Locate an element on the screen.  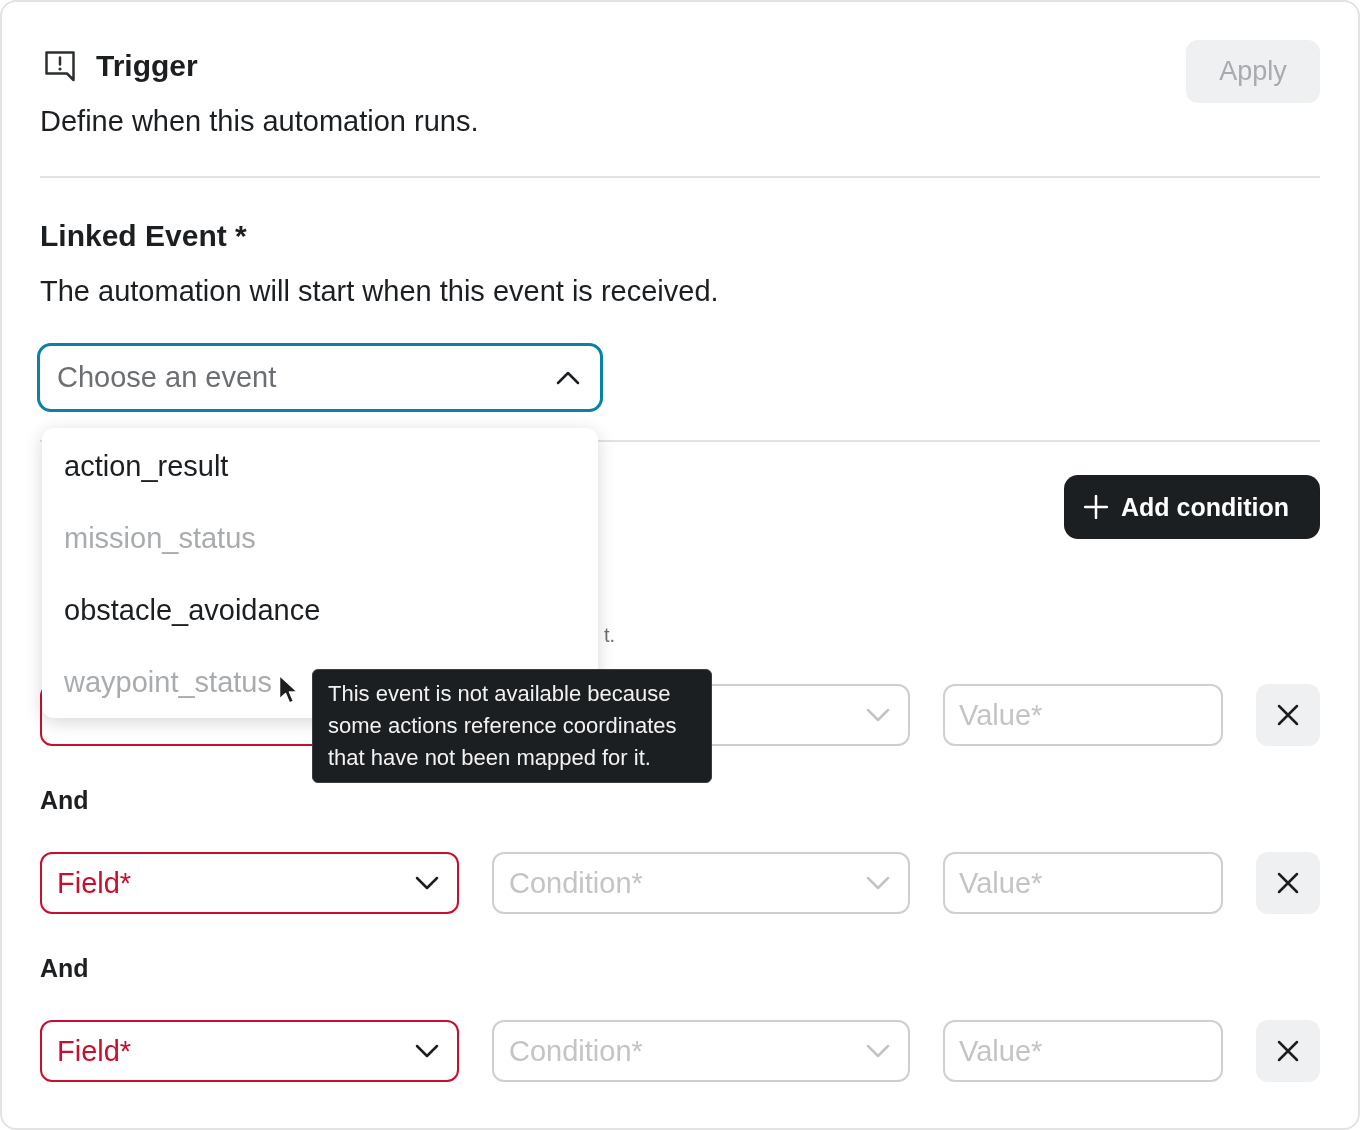
tooltip: This event is not available because some actions reference coordinates that have not been mapped for it. is located at coordinates (512, 726).